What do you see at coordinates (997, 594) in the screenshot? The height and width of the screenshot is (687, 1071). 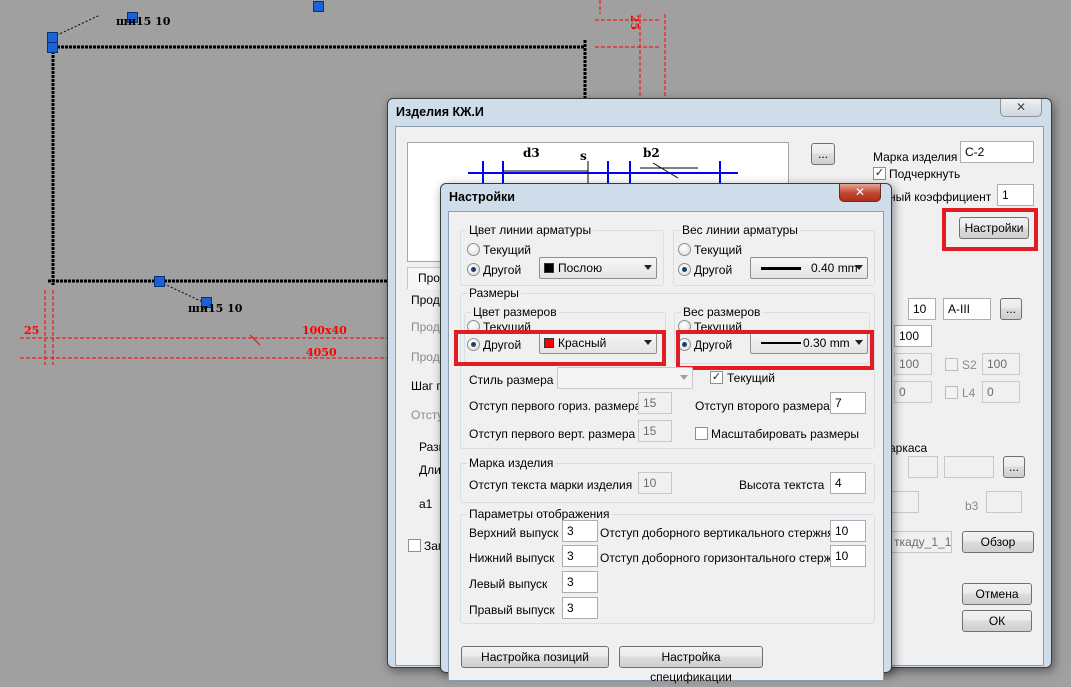 I see `cancel-button: Отмена` at bounding box center [997, 594].